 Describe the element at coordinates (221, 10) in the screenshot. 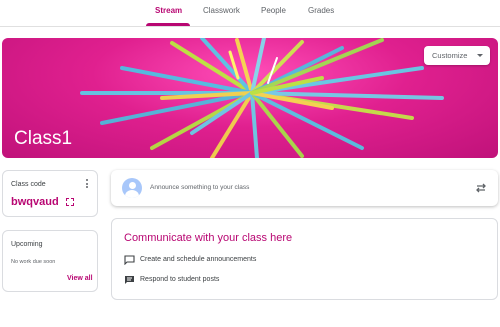

I see `tab-classwork: Classwork` at that location.